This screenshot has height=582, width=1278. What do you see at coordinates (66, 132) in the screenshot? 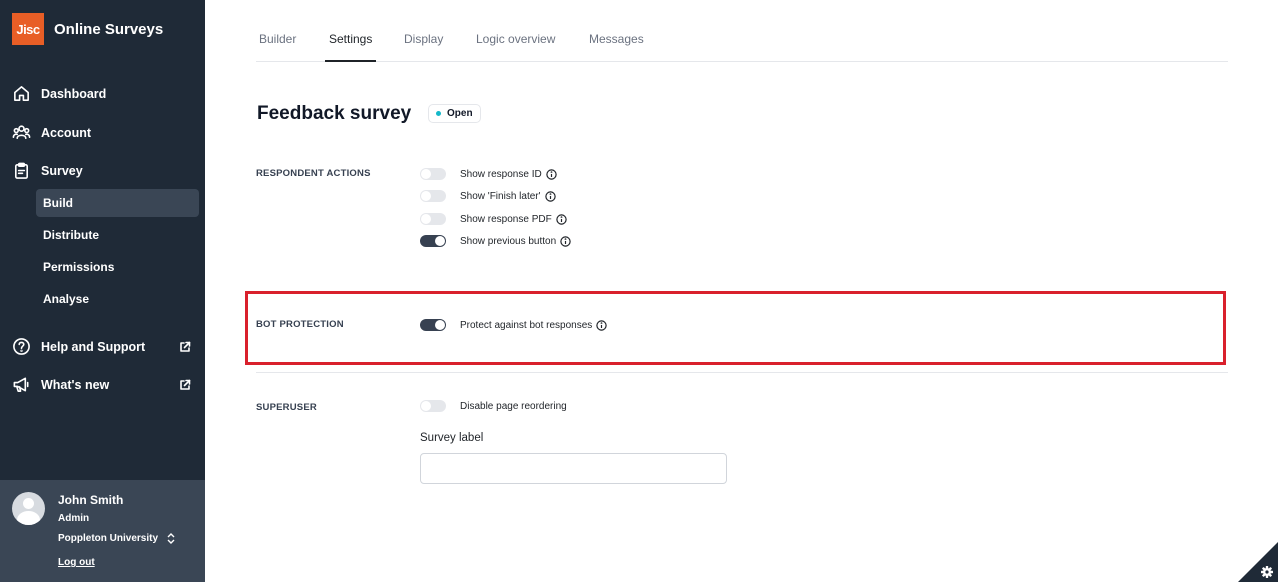
I see `nav-account-label: Account` at bounding box center [66, 132].